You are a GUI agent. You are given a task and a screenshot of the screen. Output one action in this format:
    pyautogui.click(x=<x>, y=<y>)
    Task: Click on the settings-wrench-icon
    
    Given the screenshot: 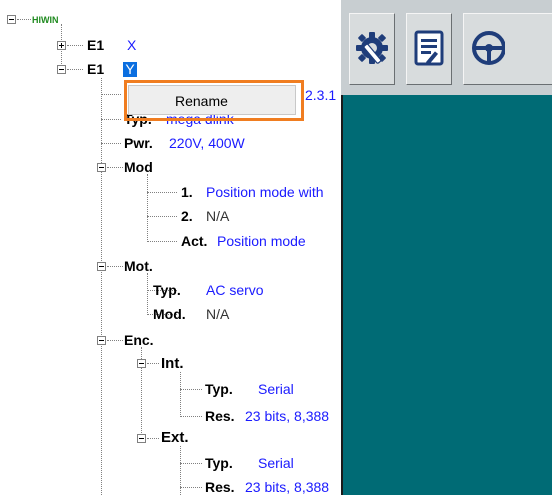 What is the action you would take?
    pyautogui.click(x=372, y=48)
    